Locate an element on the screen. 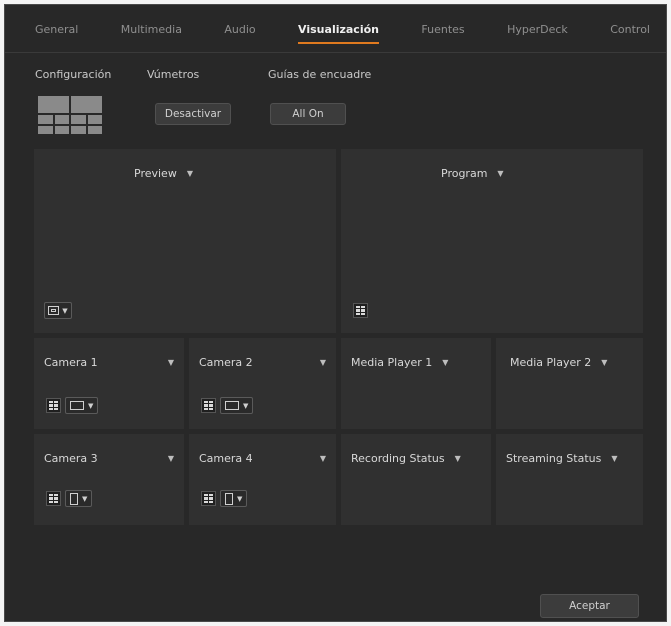  small-view-8-dropdown: Streaming Status ▼ is located at coordinates (562, 458).